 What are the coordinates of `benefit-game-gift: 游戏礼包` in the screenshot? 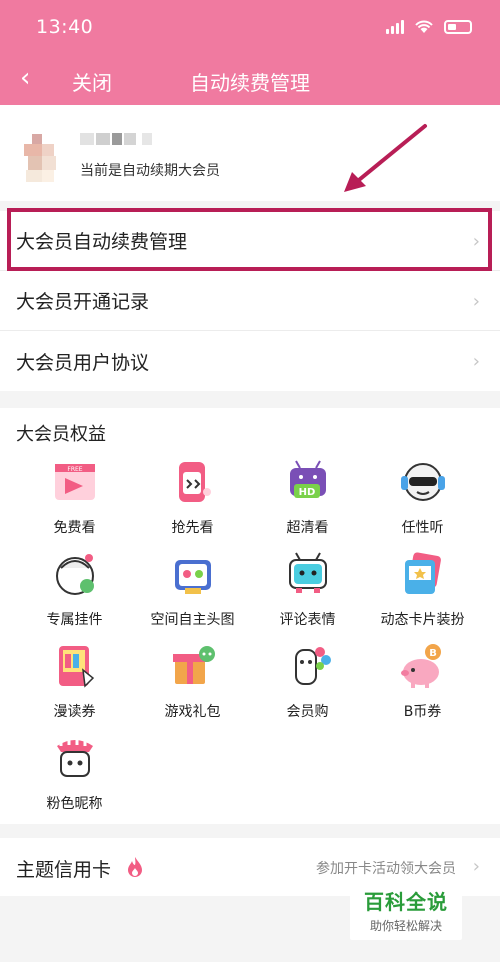 It's located at (192, 685).